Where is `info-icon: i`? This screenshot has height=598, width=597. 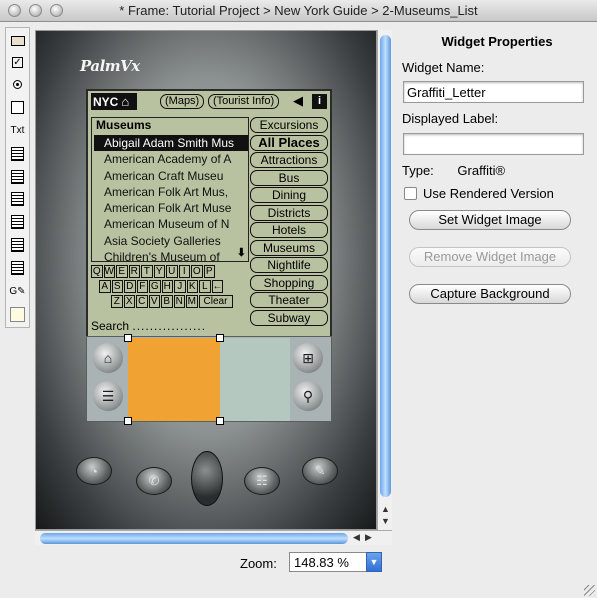
info-icon: i is located at coordinates (319, 101).